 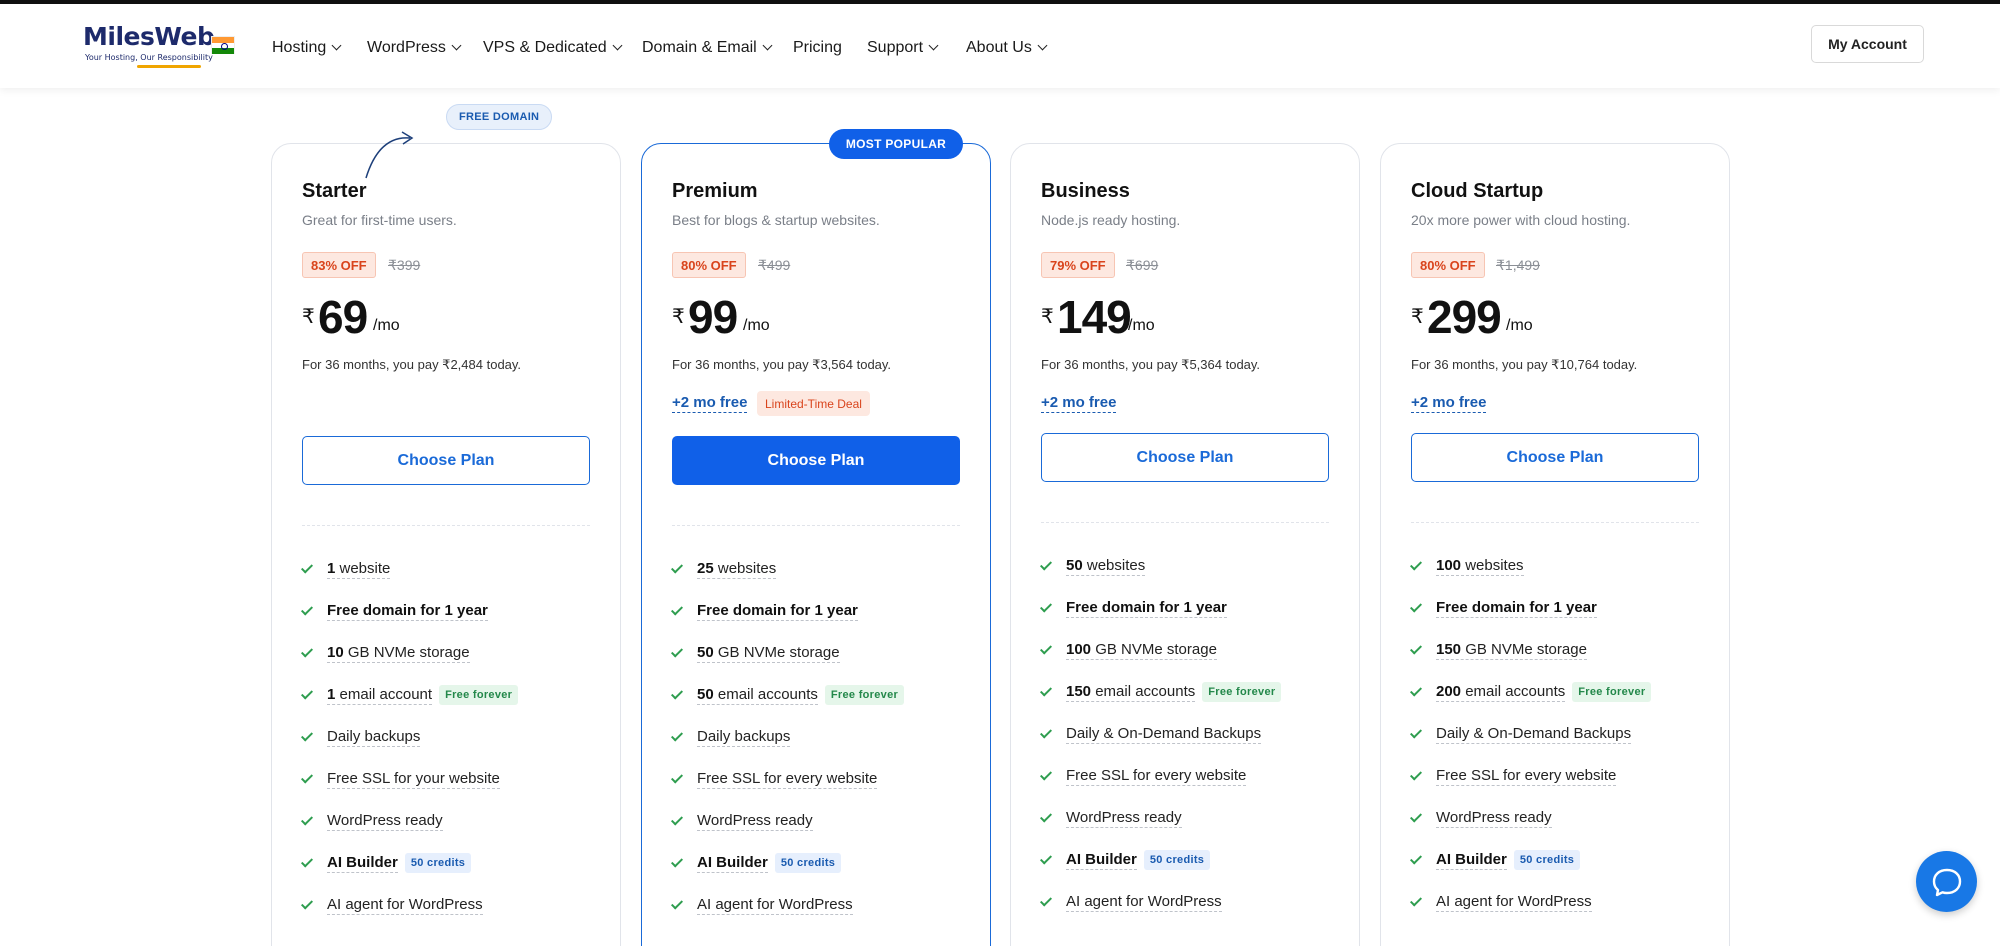 I want to click on feature-websites: 50 websites, so click(x=1190, y=566).